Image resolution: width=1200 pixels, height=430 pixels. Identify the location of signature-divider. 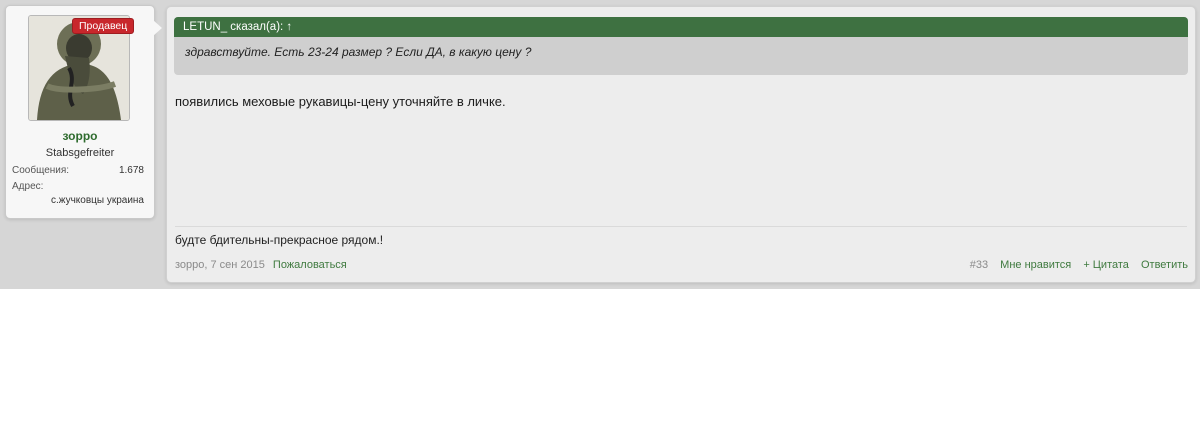
(681, 226).